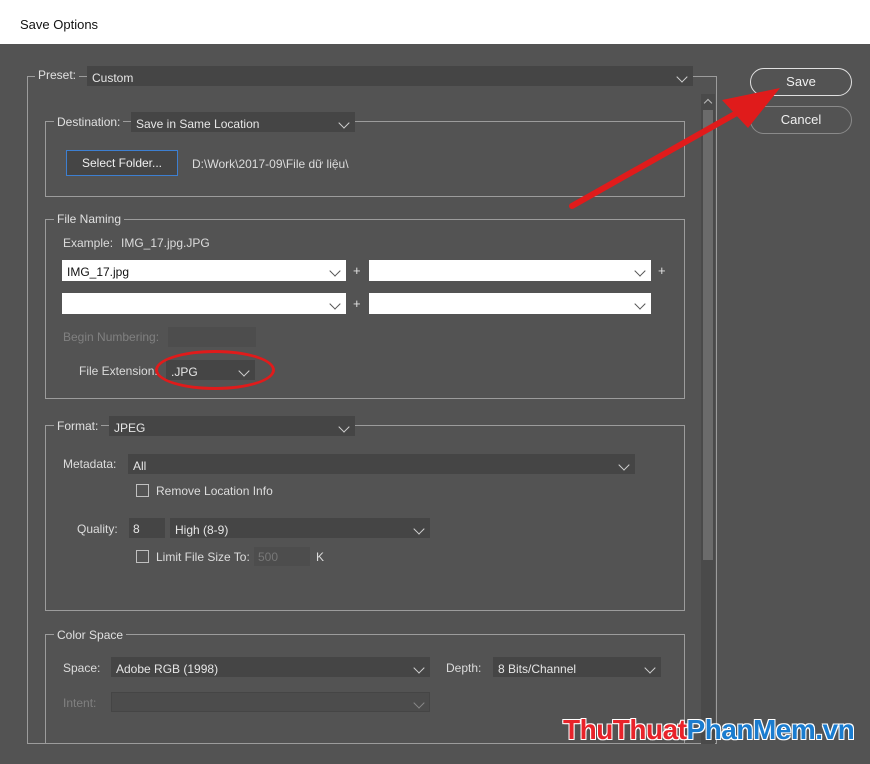 The image size is (870, 764). Describe the element at coordinates (674, 148) in the screenshot. I see `annotation-arrow` at that location.